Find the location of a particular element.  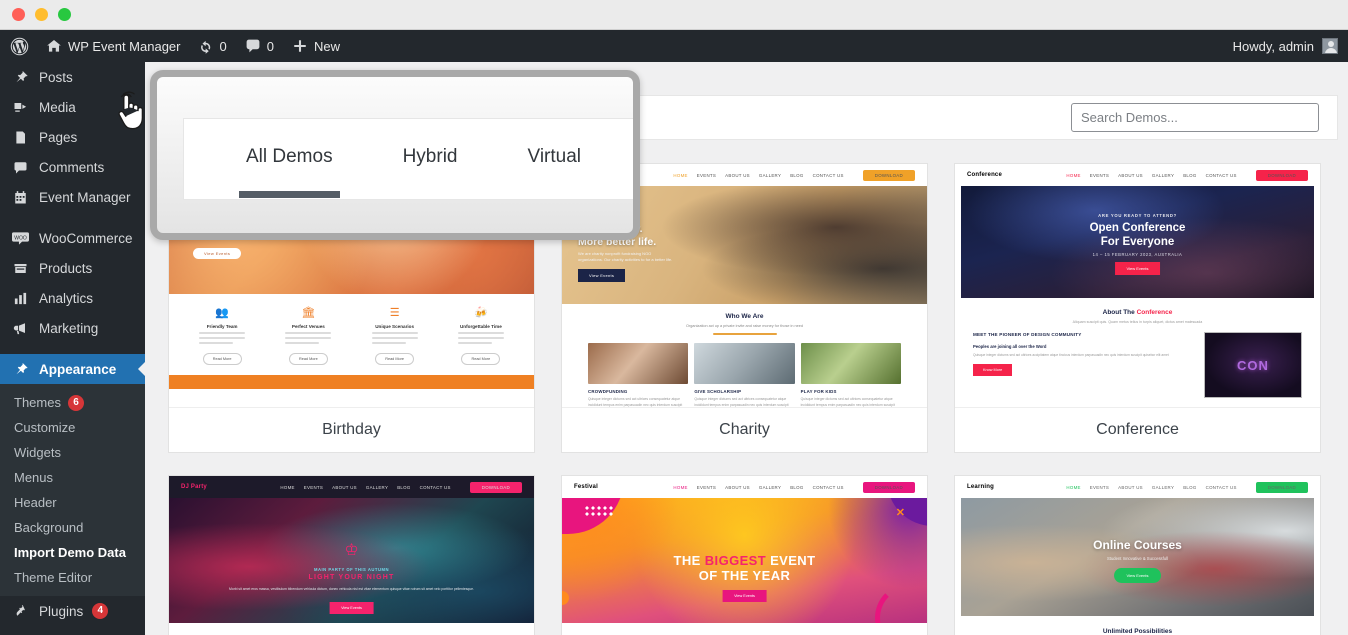

search-input is located at coordinates (1195, 117).